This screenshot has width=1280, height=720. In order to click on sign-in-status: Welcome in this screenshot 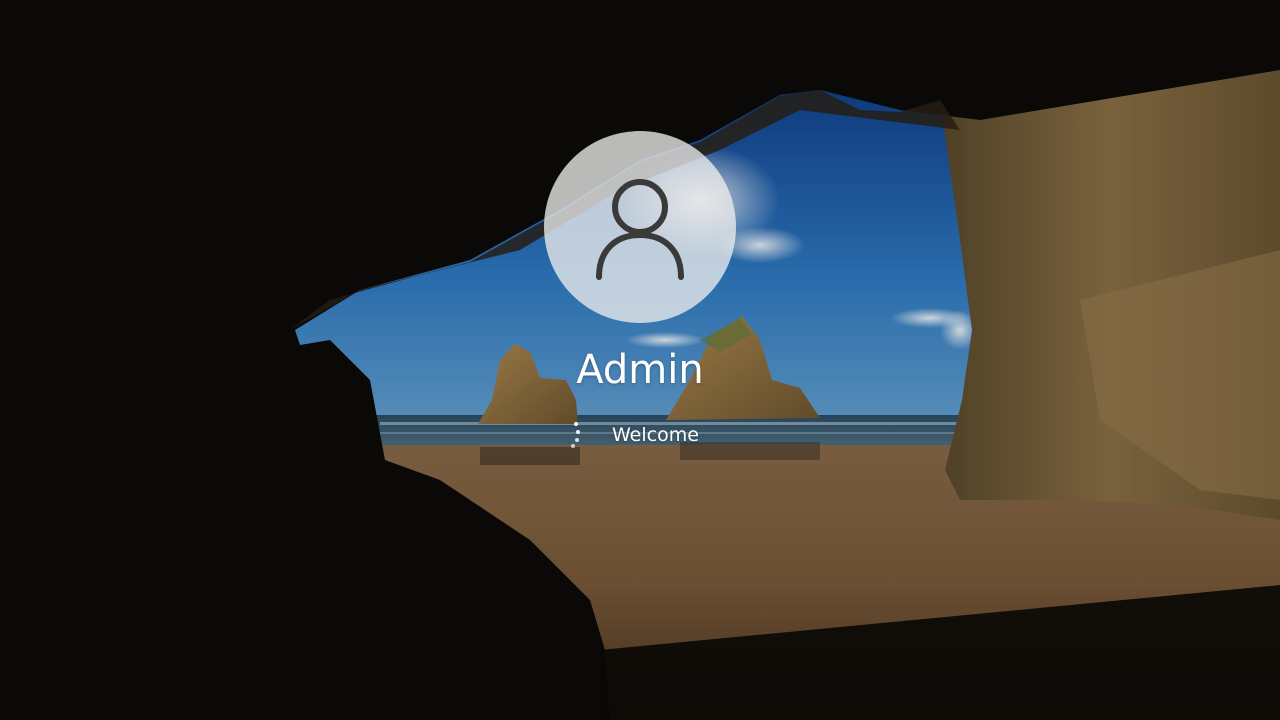, I will do `click(645, 435)`.